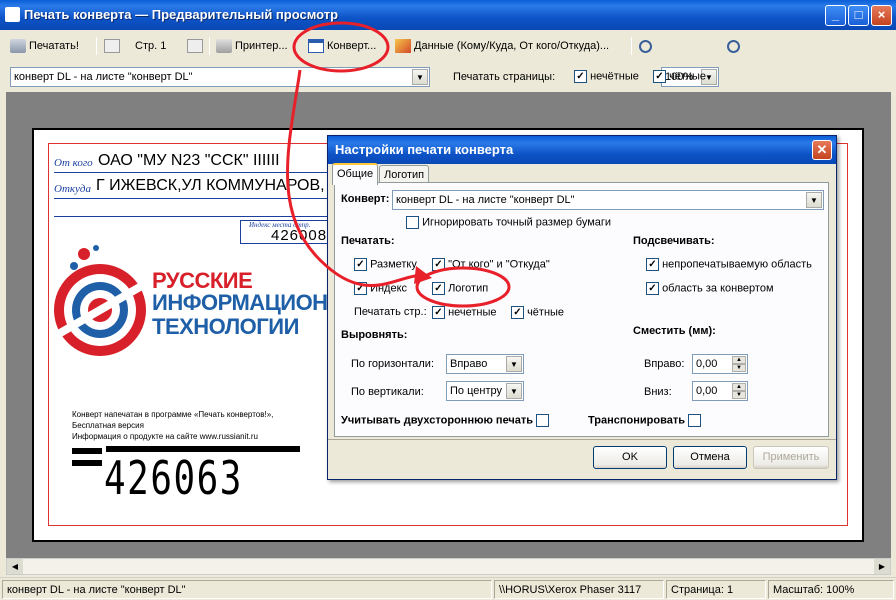 The image size is (896, 600). What do you see at coordinates (658, 392) in the screenshot?
I see `shift-down-label: Вниз:` at bounding box center [658, 392].